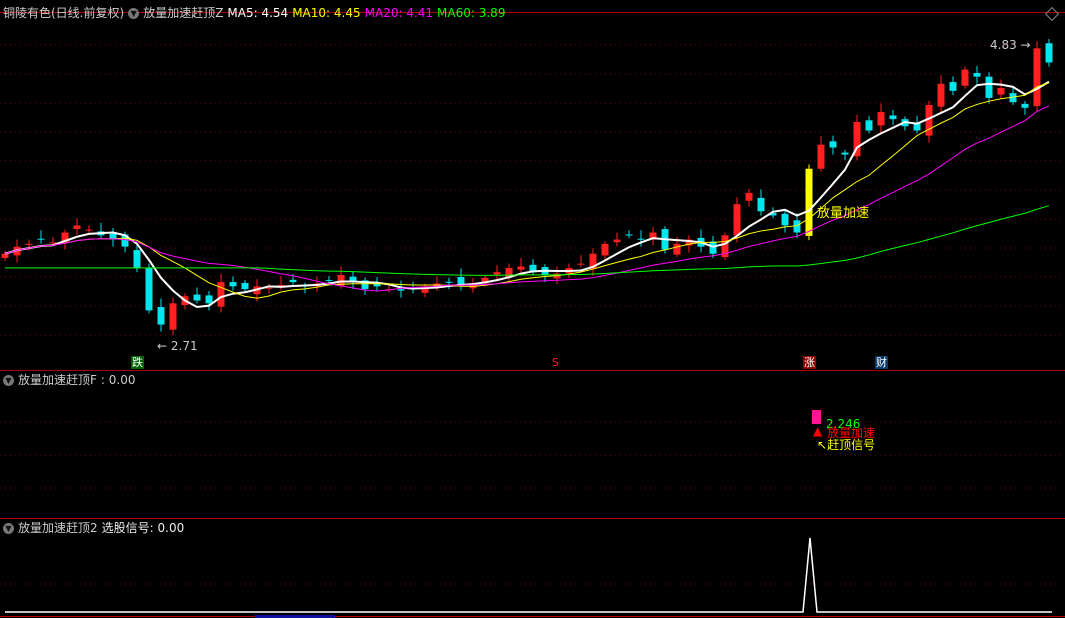 Image resolution: width=1065 pixels, height=618 pixels. What do you see at coordinates (471, 13) in the screenshot?
I see `ma60-label: MA60: 3.89` at bounding box center [471, 13].